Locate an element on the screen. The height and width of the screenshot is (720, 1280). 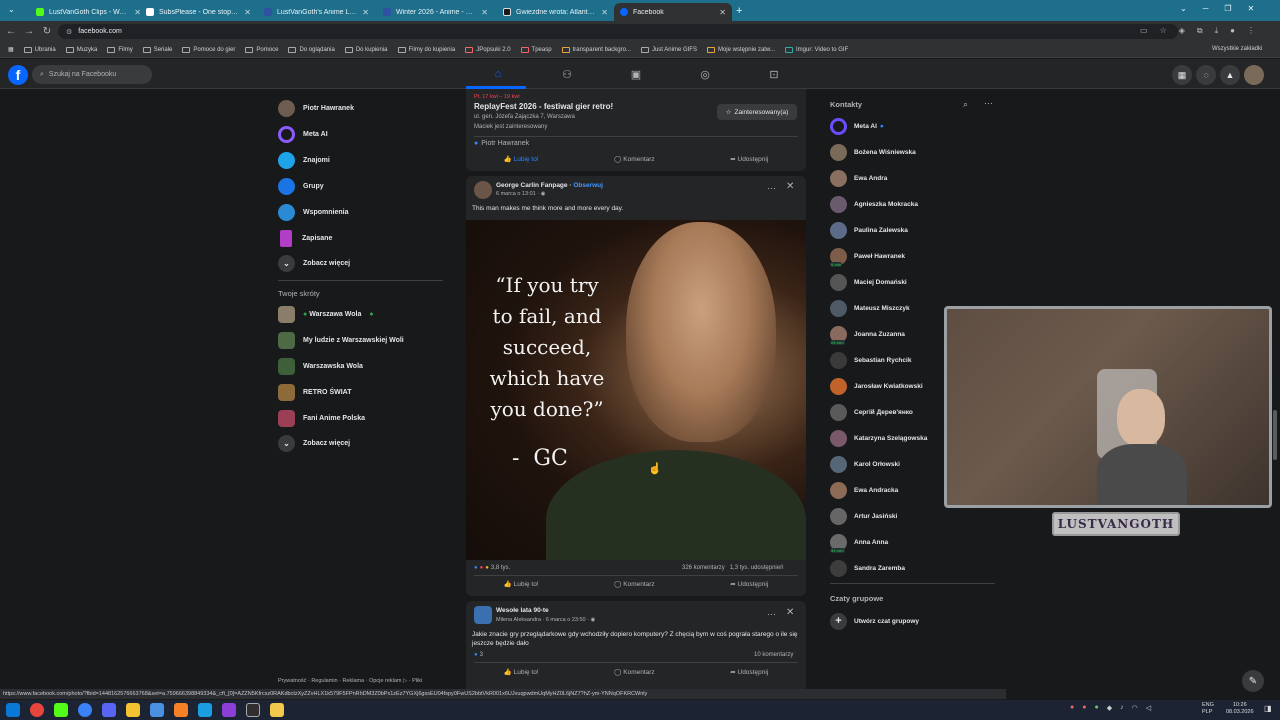
contact-item: Sebastian Rychcik is located at coordinates (870, 360).